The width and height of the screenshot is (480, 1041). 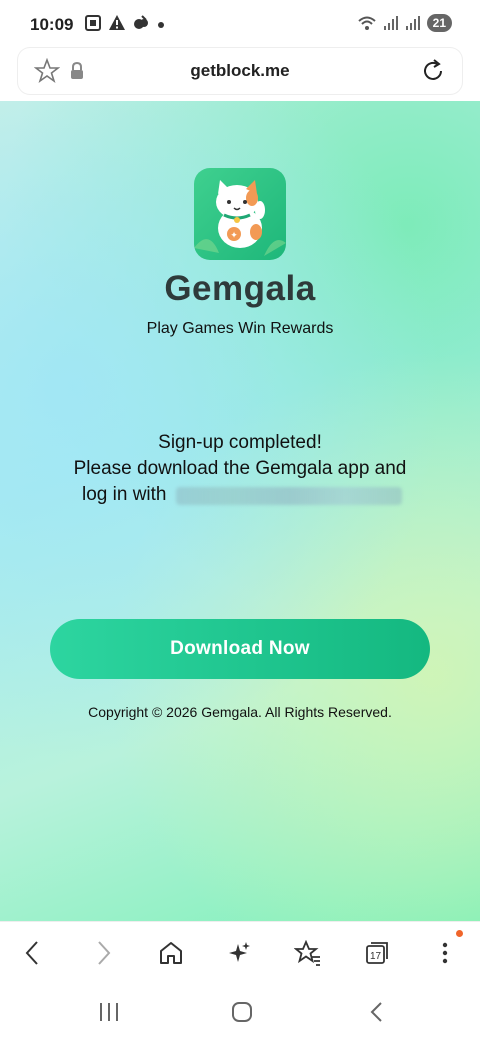 What do you see at coordinates (240, 328) in the screenshot?
I see `tagline: Play Games Win Rewards` at bounding box center [240, 328].